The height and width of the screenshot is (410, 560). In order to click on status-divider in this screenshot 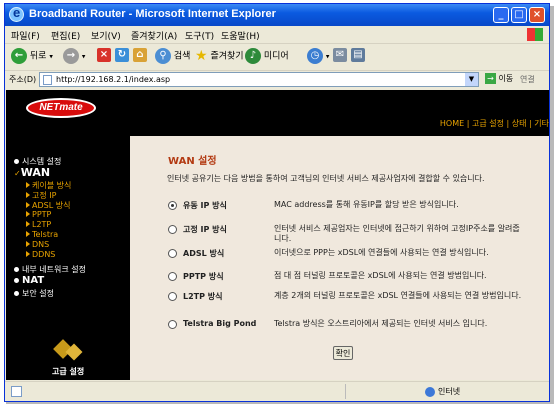, I will do `click(345, 391)`.